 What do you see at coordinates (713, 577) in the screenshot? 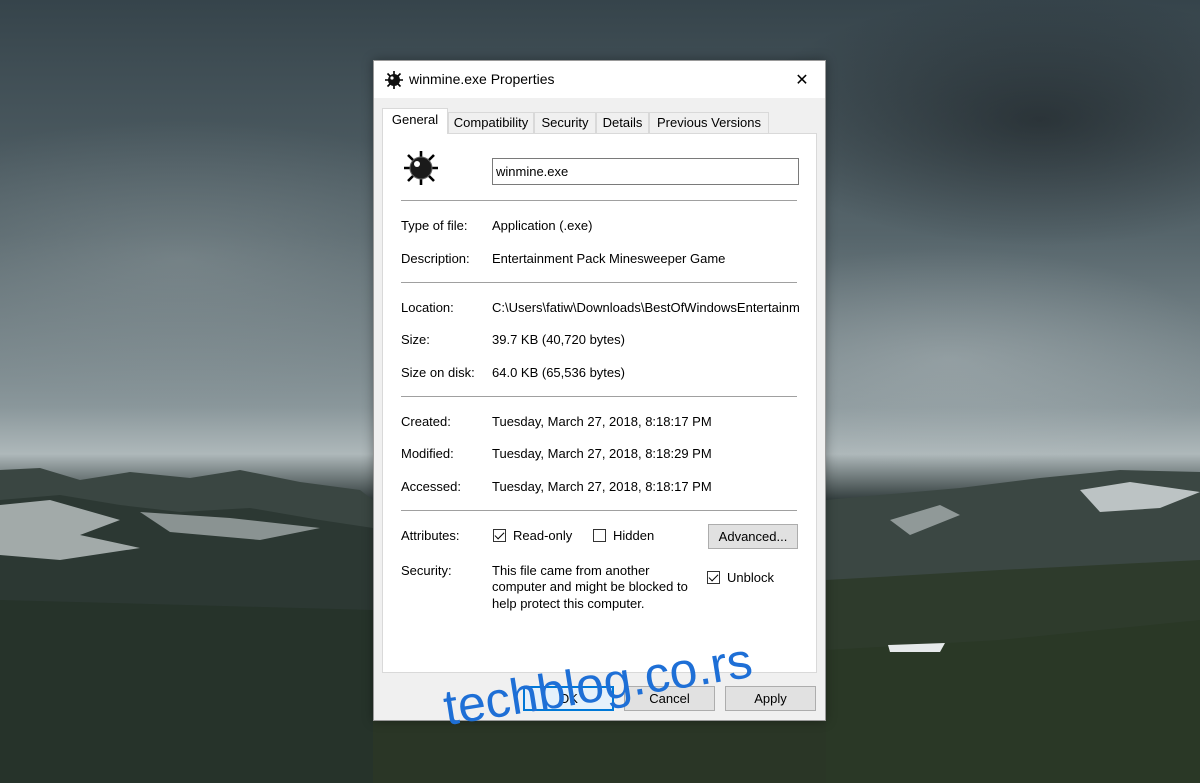
I see `unblock-checkbox` at bounding box center [713, 577].